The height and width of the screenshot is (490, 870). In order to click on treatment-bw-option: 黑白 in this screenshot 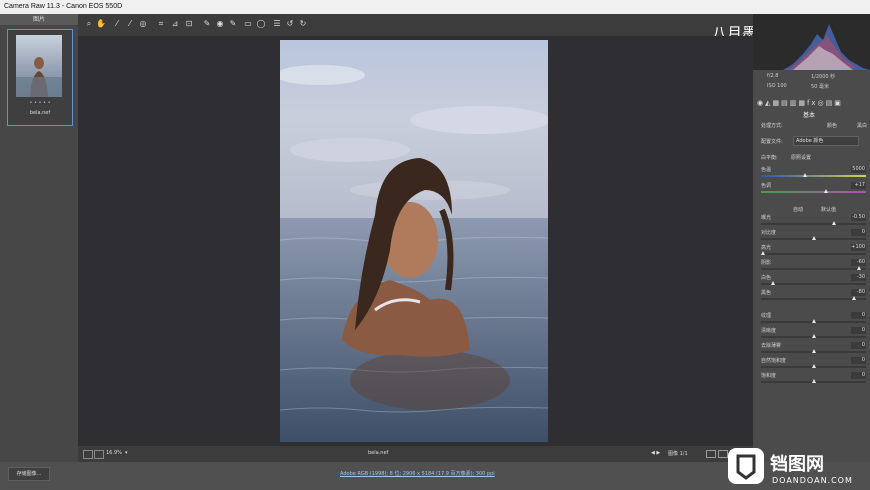, I will do `click(862, 125)`.